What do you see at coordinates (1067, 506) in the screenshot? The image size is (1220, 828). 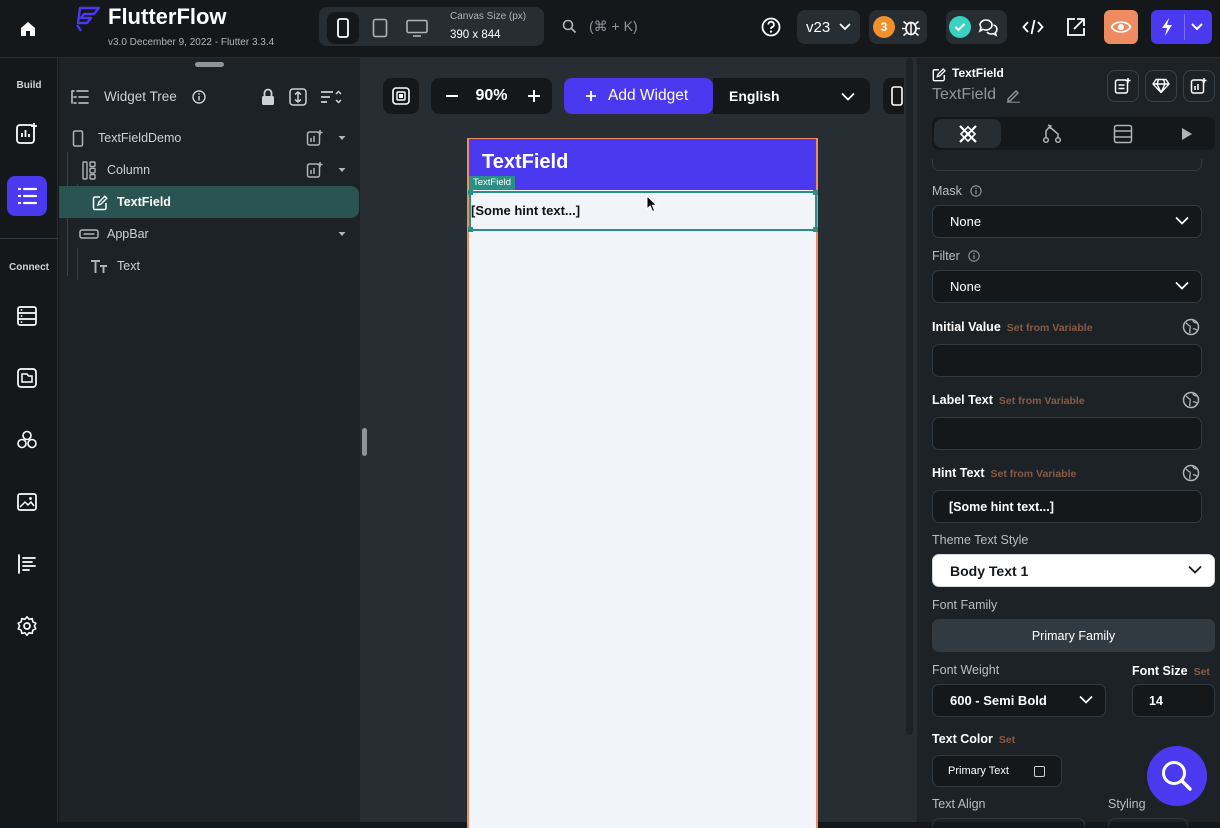 I see `hint-text-input: [Some hint text...]` at bounding box center [1067, 506].